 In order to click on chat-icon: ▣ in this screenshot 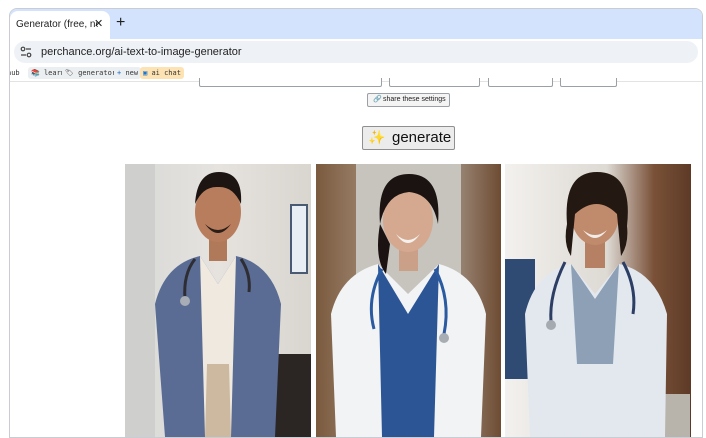, I will do `click(145, 73)`.